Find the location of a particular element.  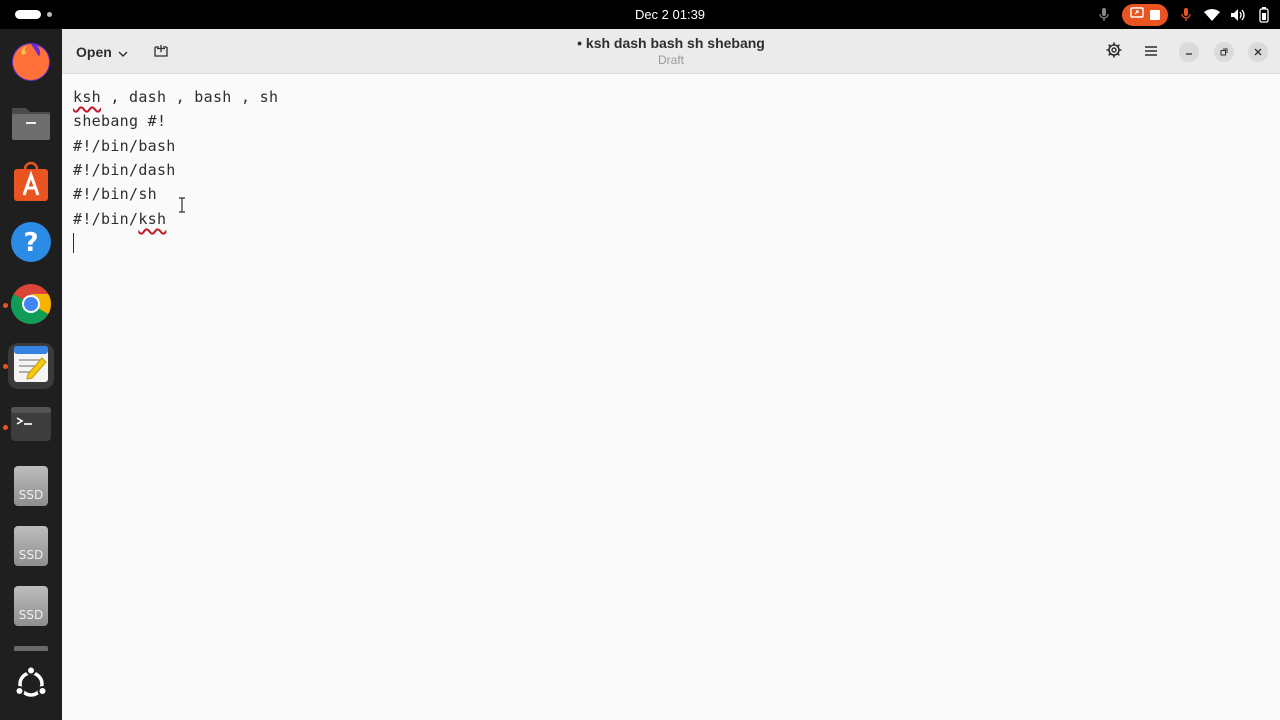

editor-line: ksh , dash , bash , sh is located at coordinates (175, 97).